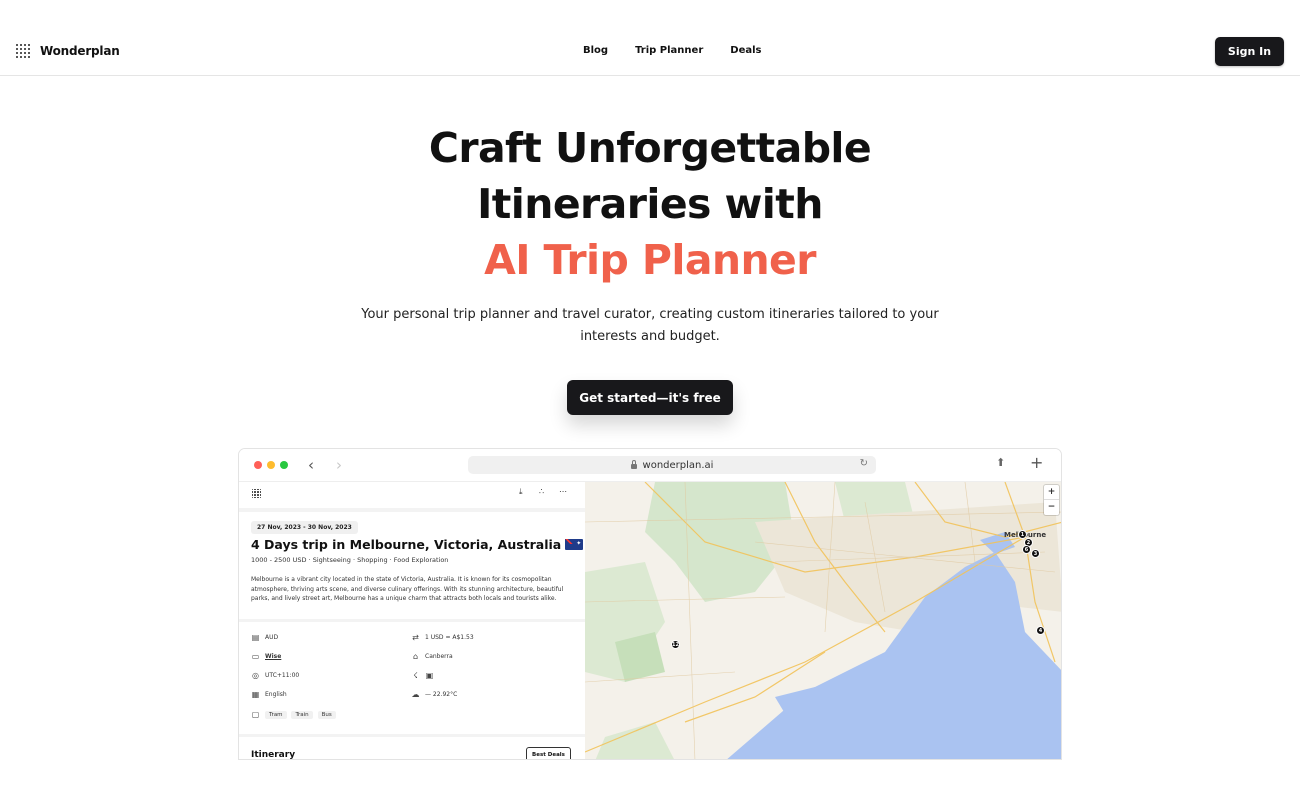 This screenshot has height=788, width=1300. Describe the element at coordinates (339, 465) in the screenshot. I see `forward-arrow-icon: ›` at that location.